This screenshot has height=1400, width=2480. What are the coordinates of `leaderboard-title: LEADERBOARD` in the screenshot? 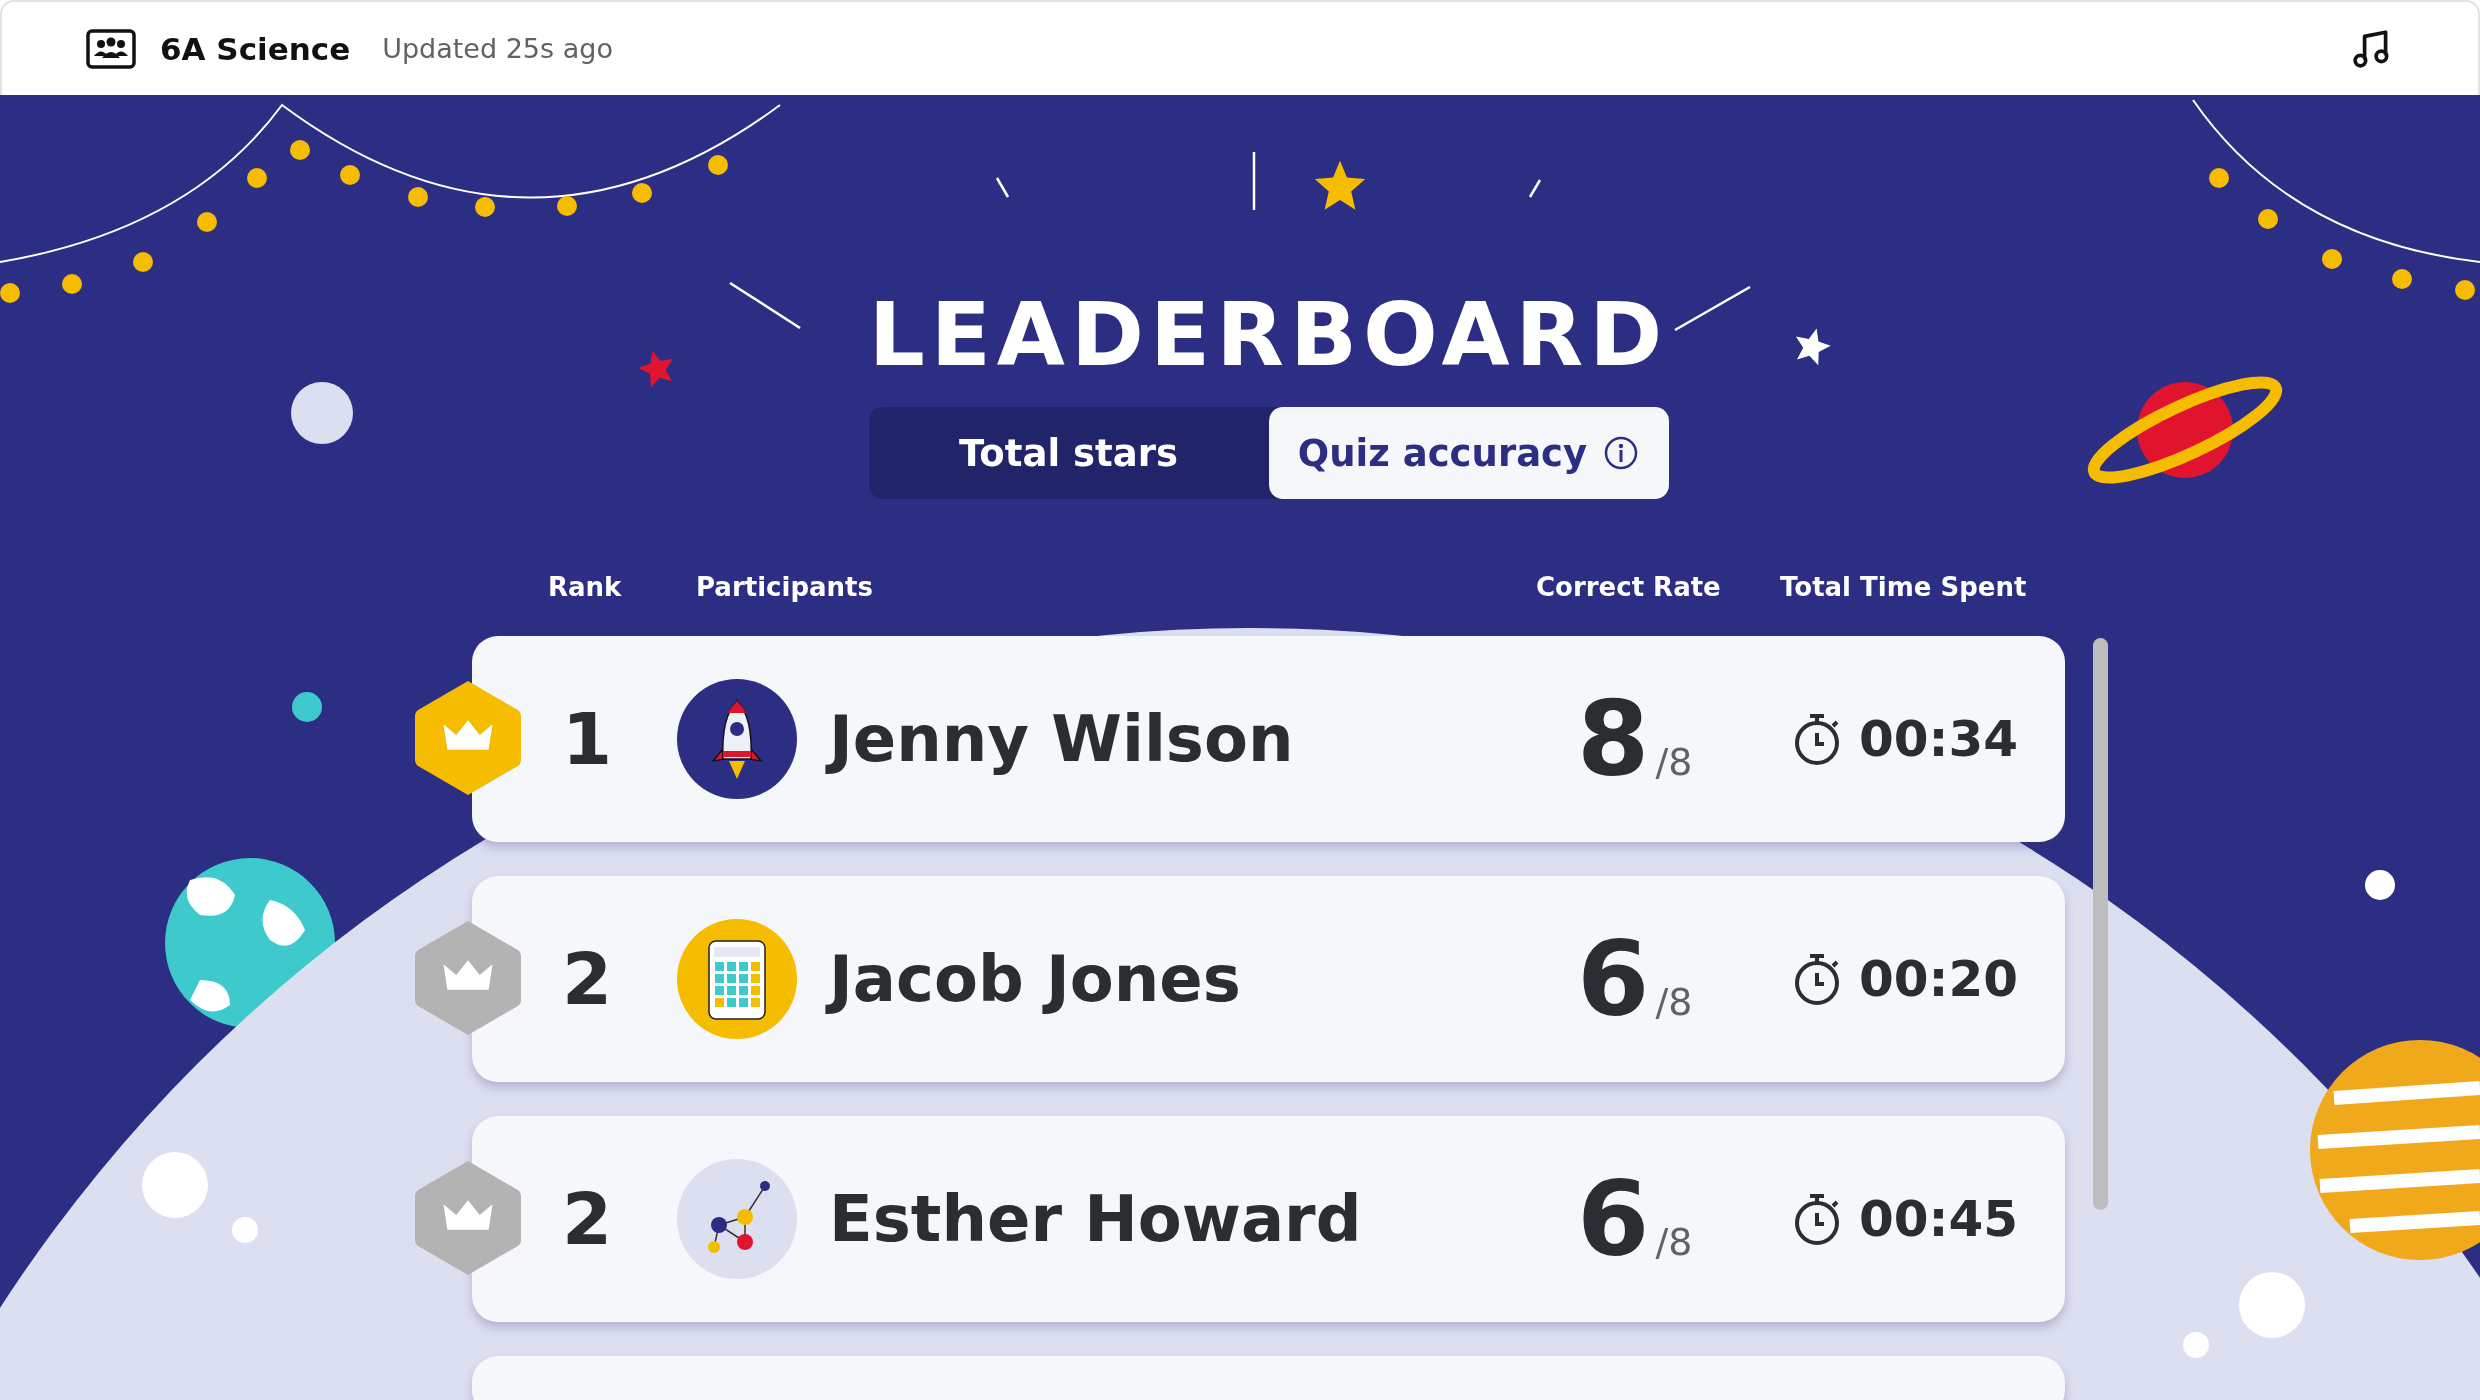 It's located at (1268, 335).